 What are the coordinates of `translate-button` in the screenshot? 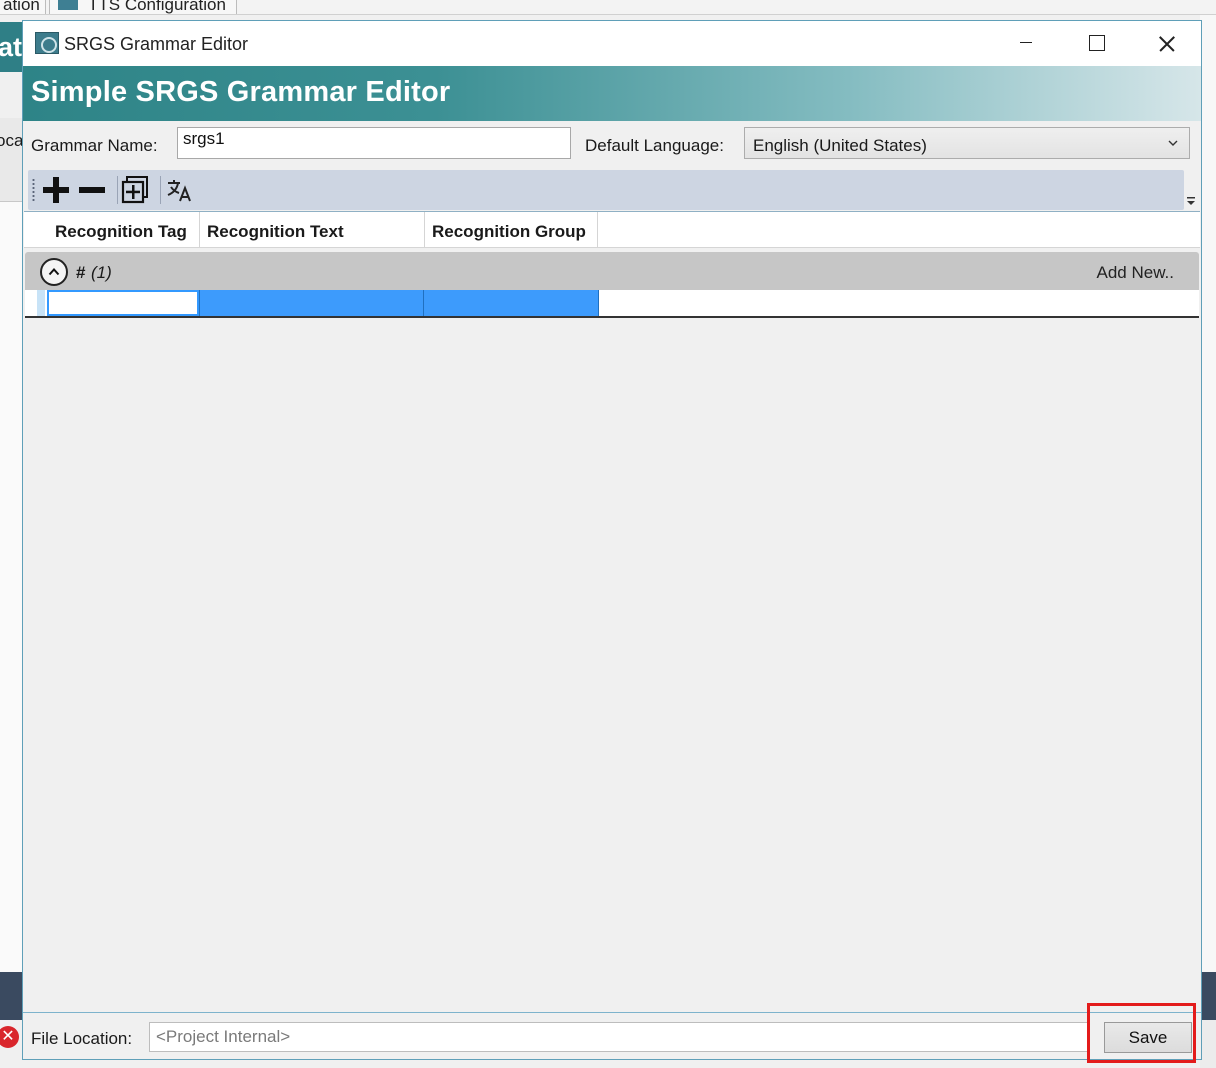 It's located at (179, 190).